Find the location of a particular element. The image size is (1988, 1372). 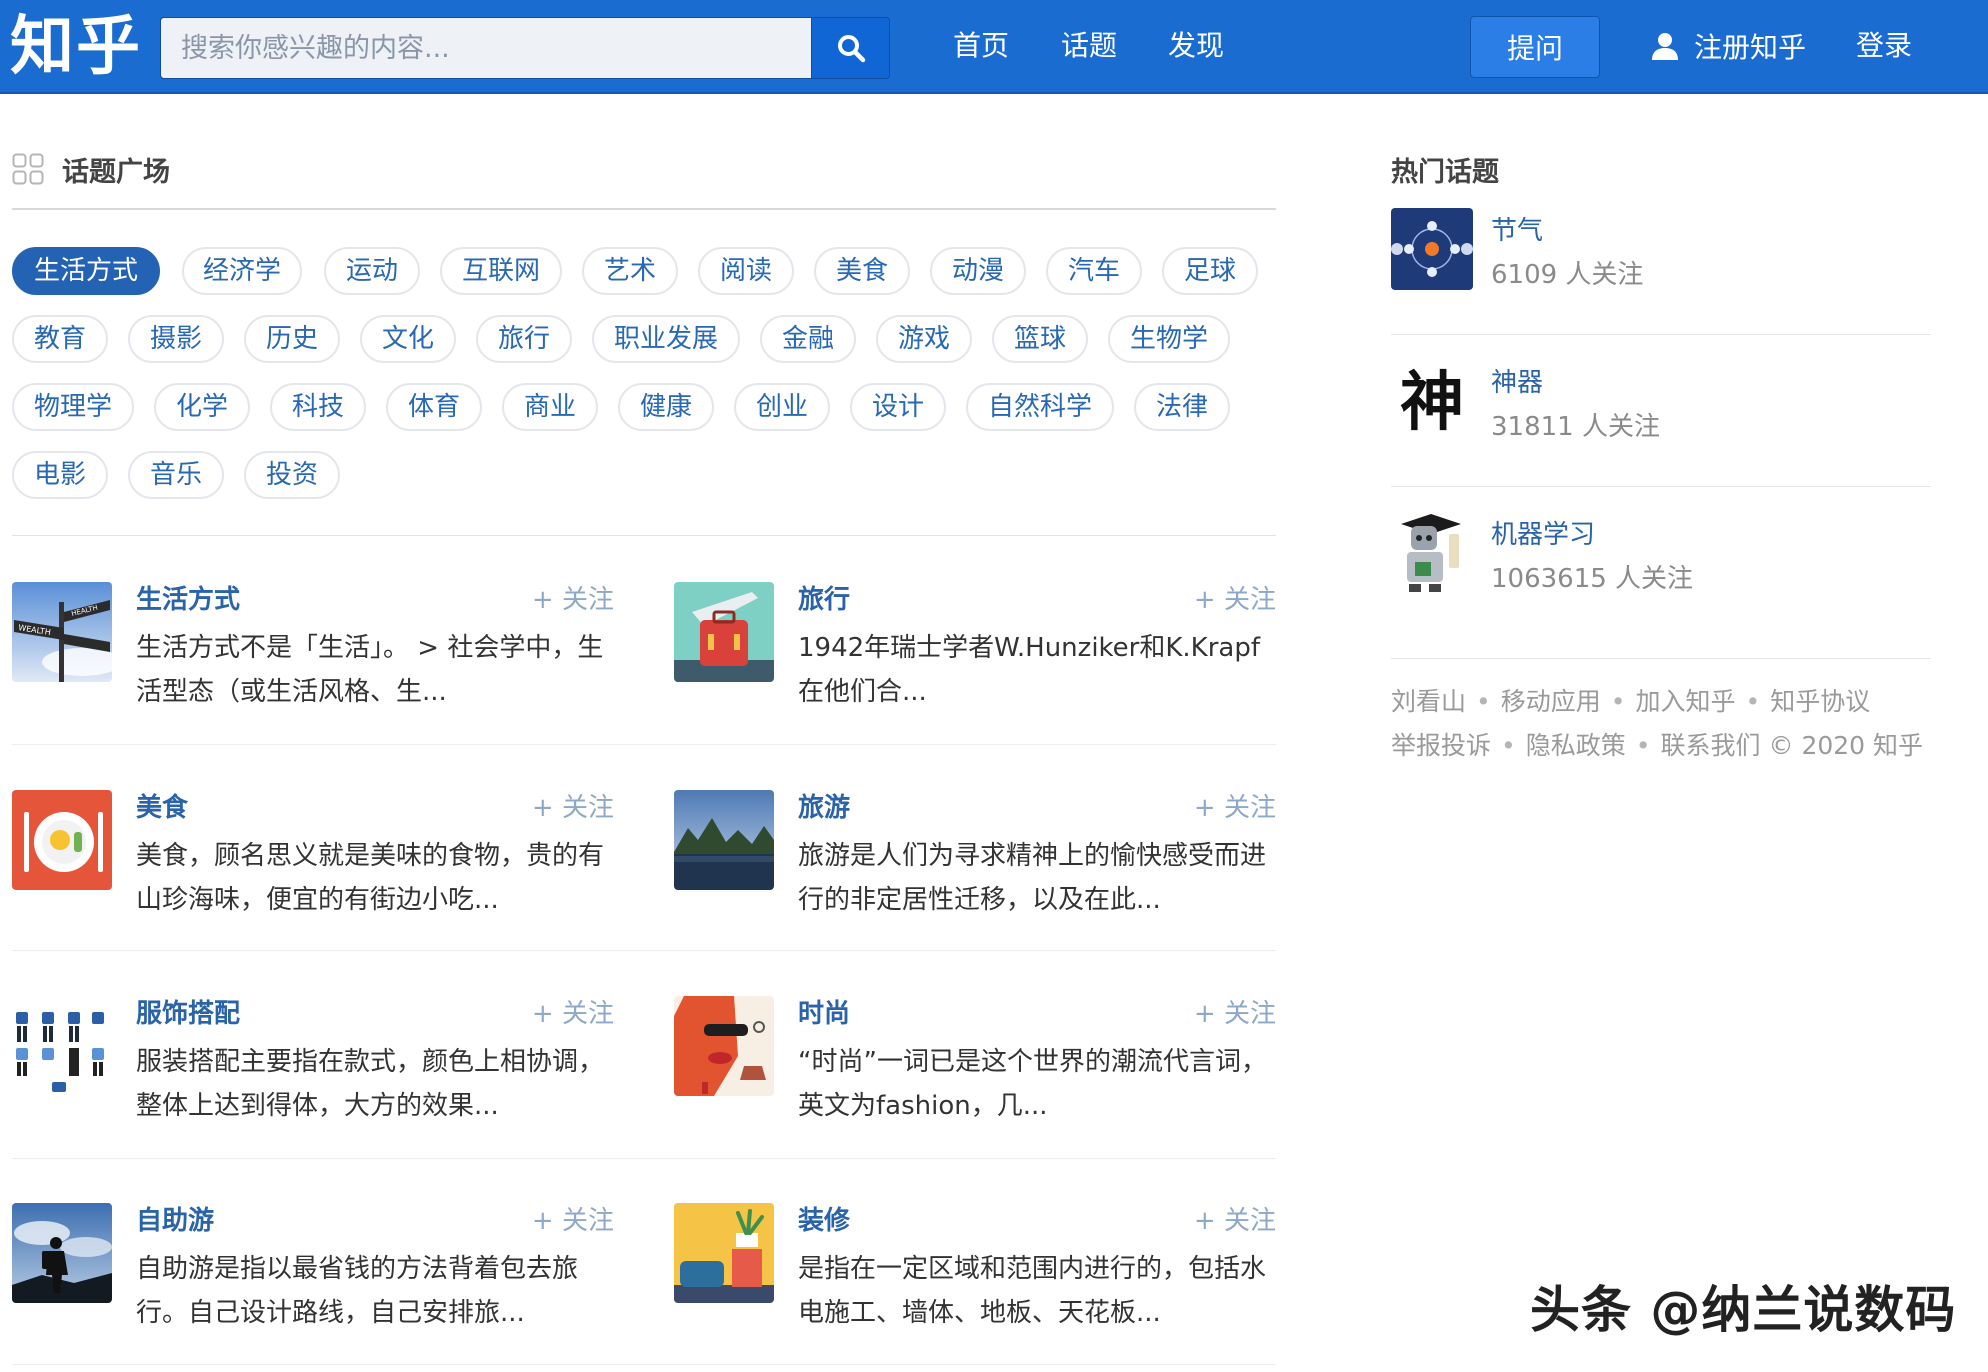

tag-technology: 科技 is located at coordinates (318, 407).